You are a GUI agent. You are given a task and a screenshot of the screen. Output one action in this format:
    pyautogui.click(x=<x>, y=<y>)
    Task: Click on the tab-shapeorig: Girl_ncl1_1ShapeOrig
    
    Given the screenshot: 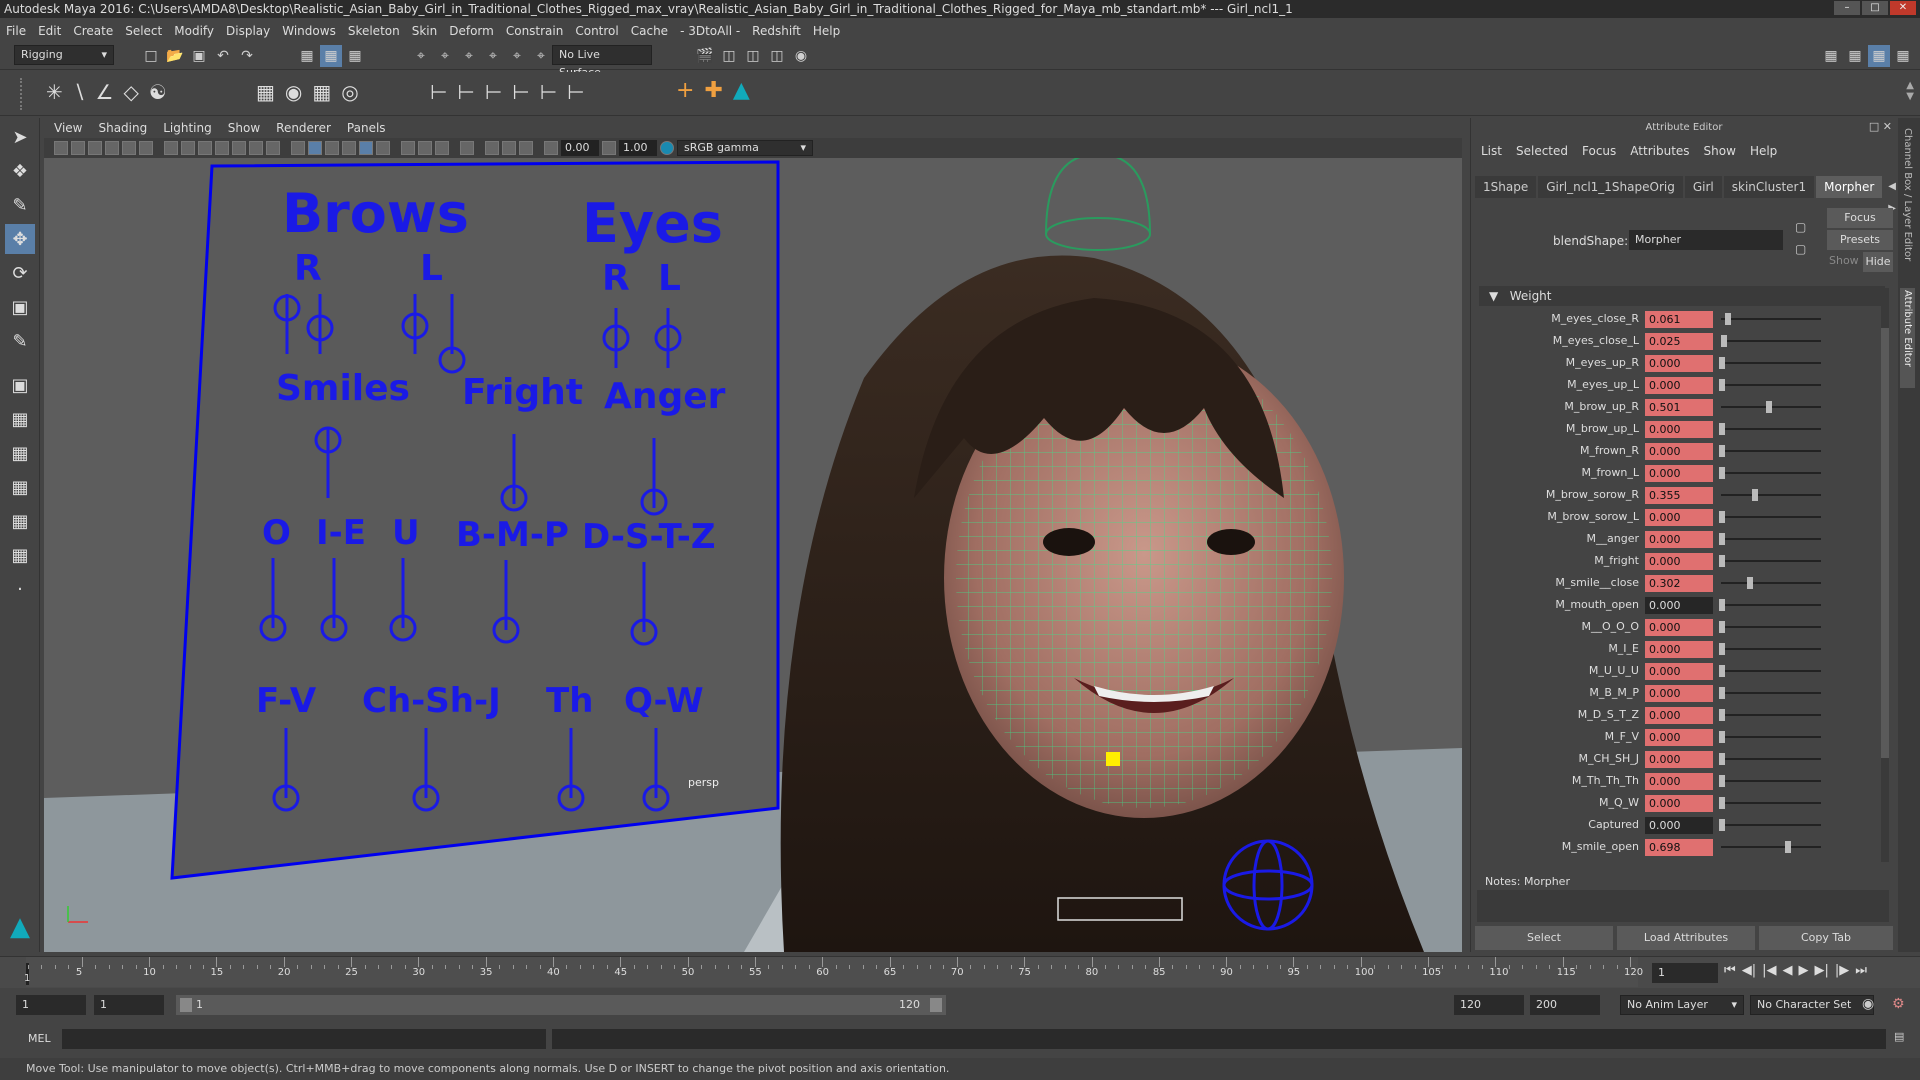 What is the action you would take?
    pyautogui.click(x=1610, y=187)
    